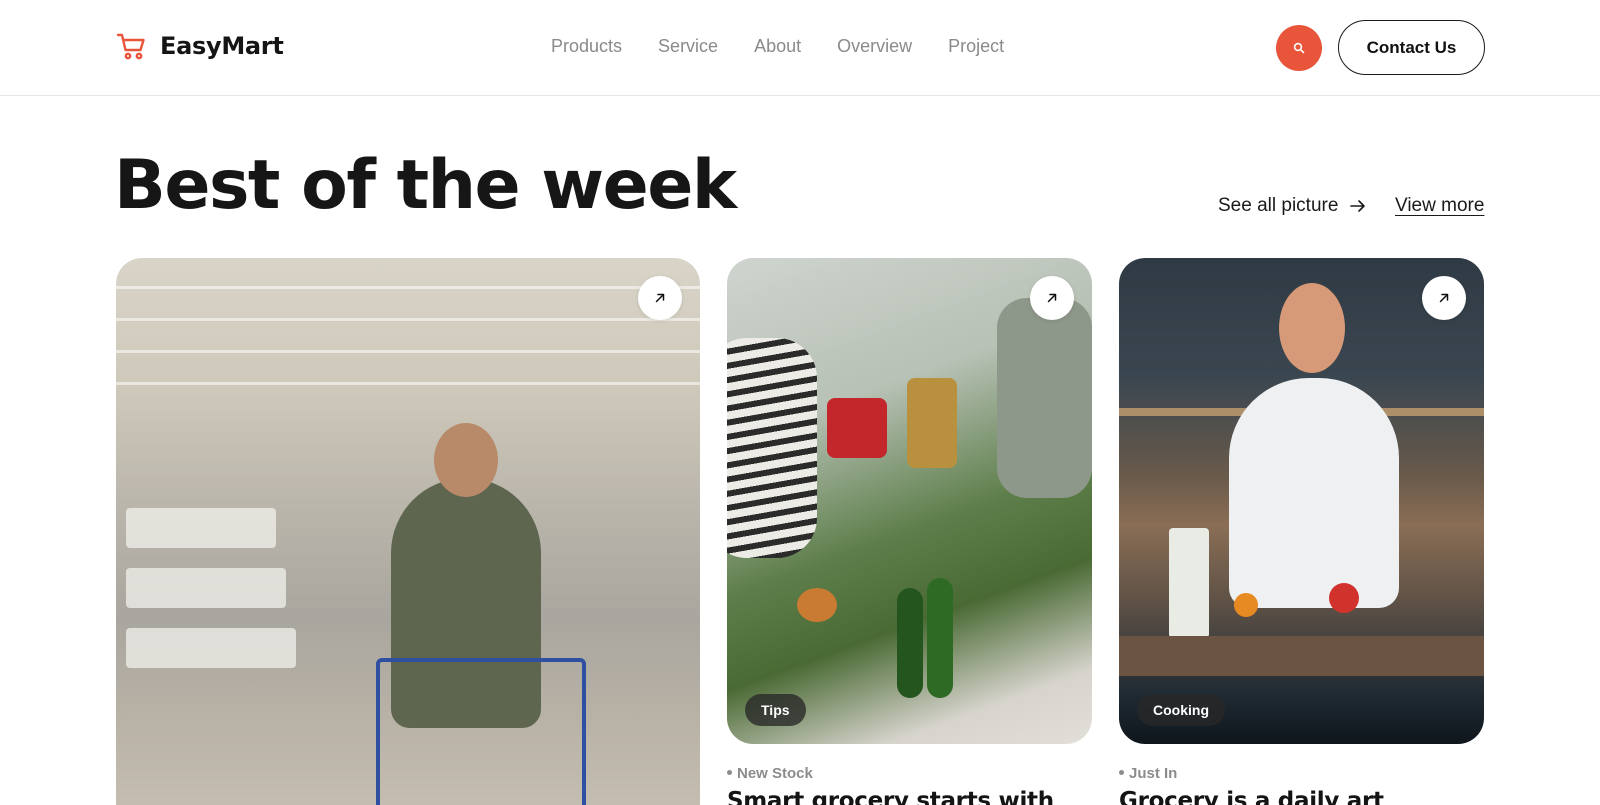 This screenshot has width=1600, height=805. Describe the element at coordinates (932, 423) in the screenshot. I see `paper-bag` at that location.